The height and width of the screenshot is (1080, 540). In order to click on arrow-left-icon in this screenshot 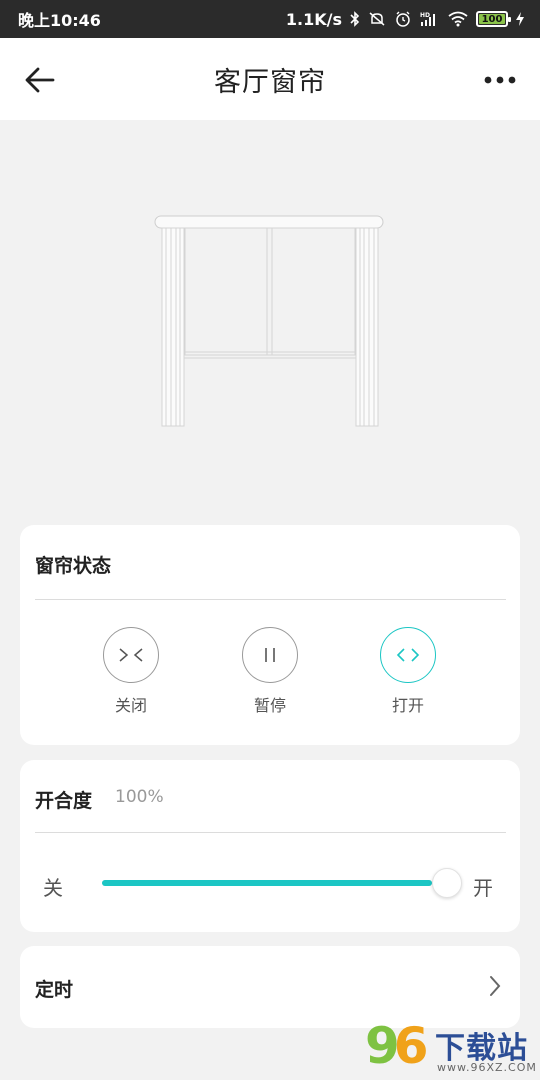, I will do `click(40, 80)`.